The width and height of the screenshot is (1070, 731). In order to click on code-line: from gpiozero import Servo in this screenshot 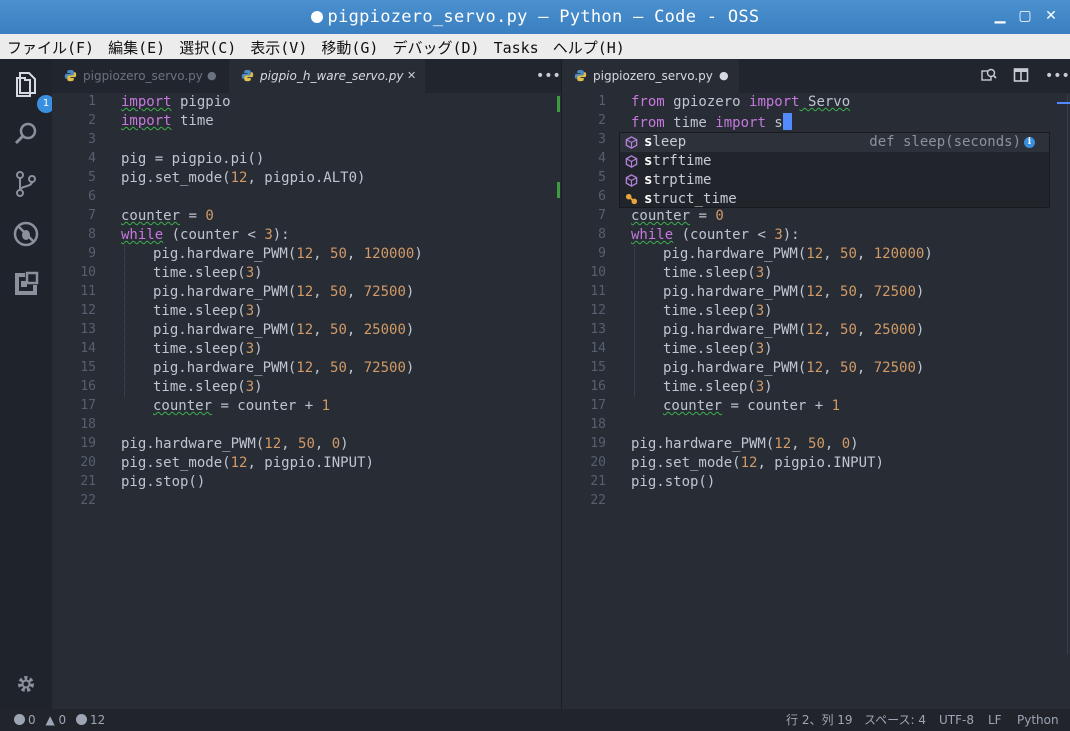, I will do `click(741, 102)`.